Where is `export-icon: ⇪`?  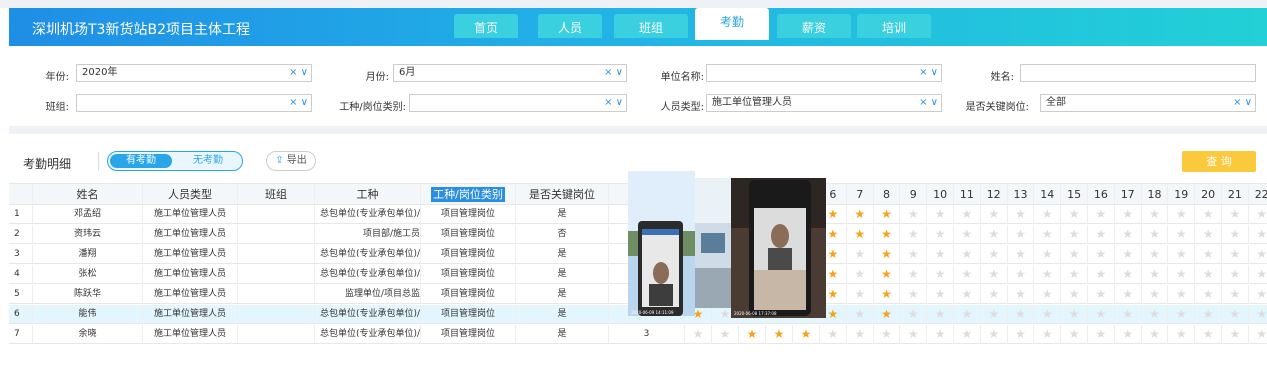
export-icon: ⇪ is located at coordinates (279, 160).